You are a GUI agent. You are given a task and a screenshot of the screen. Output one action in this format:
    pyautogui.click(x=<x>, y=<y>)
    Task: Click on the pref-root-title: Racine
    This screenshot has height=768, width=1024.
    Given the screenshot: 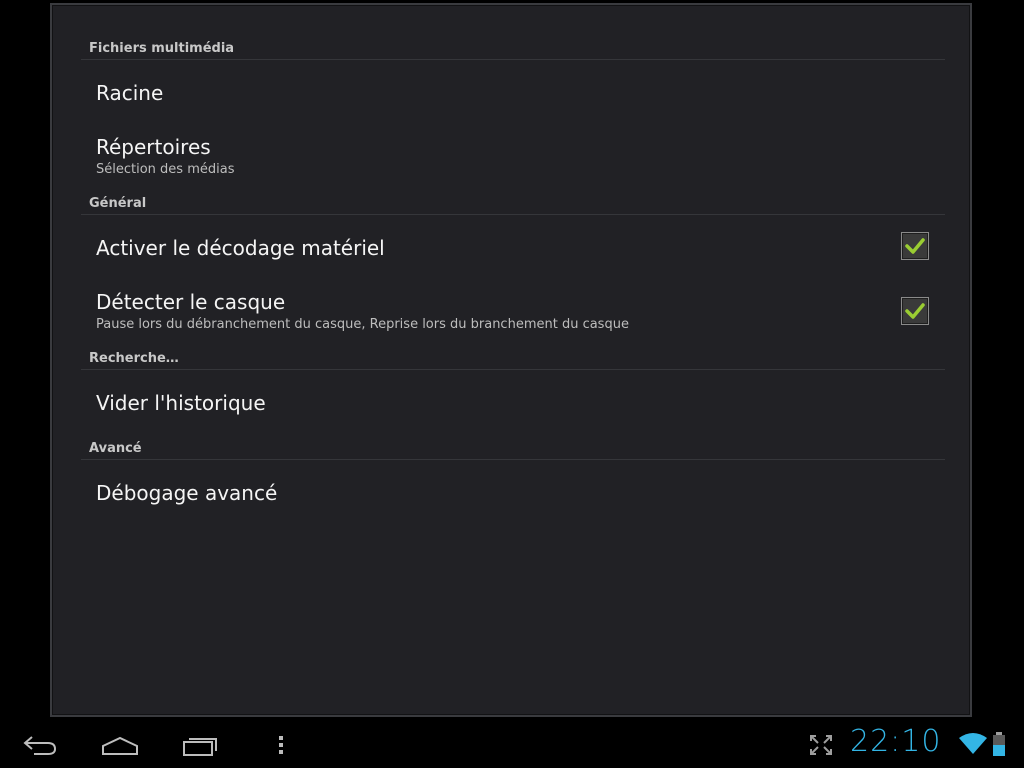 What is the action you would take?
    pyautogui.click(x=130, y=93)
    